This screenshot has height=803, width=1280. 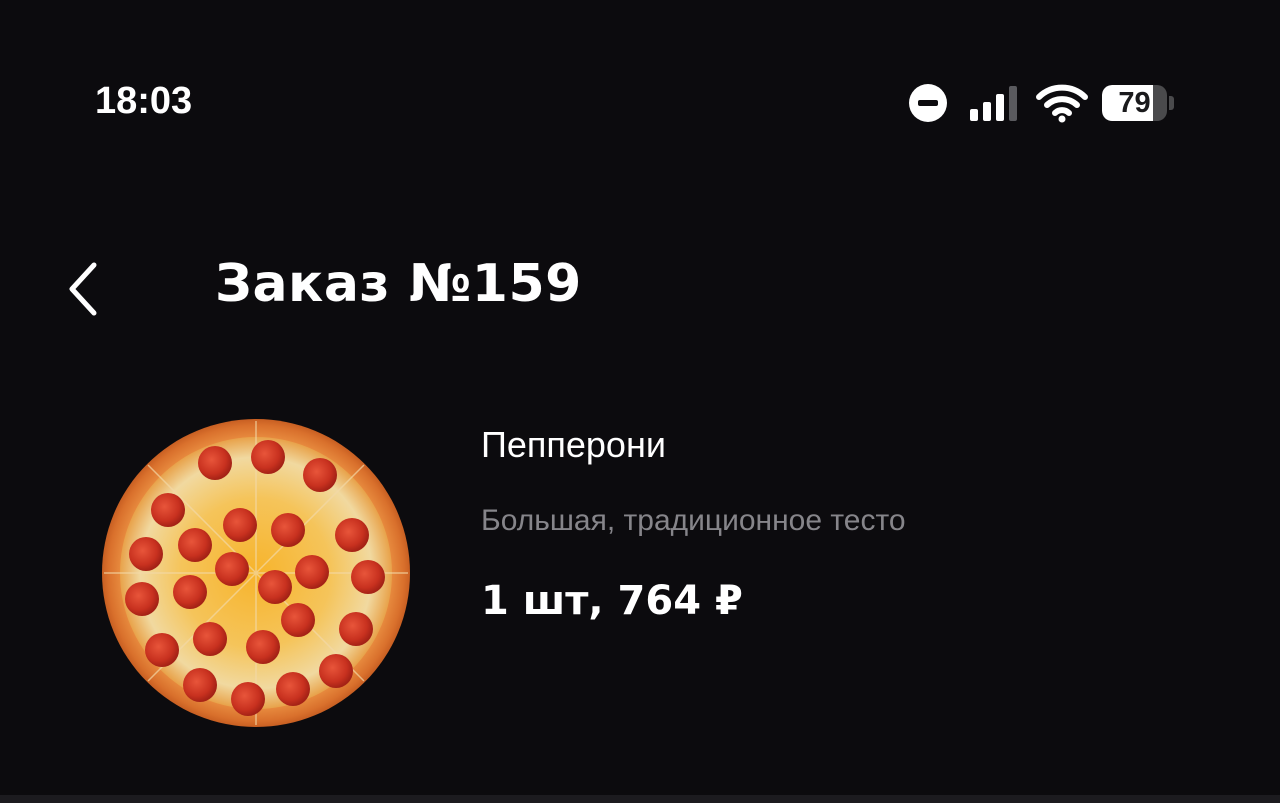 I want to click on chevron-left-icon, so click(x=83, y=289).